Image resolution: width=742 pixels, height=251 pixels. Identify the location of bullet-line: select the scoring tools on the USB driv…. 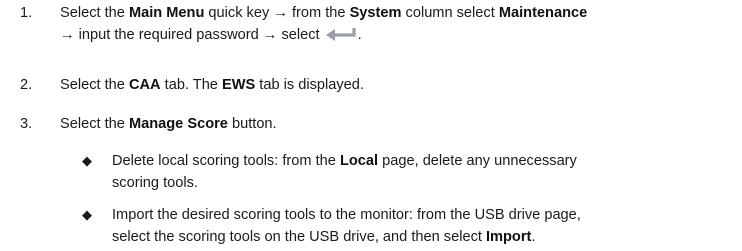
(412, 237).